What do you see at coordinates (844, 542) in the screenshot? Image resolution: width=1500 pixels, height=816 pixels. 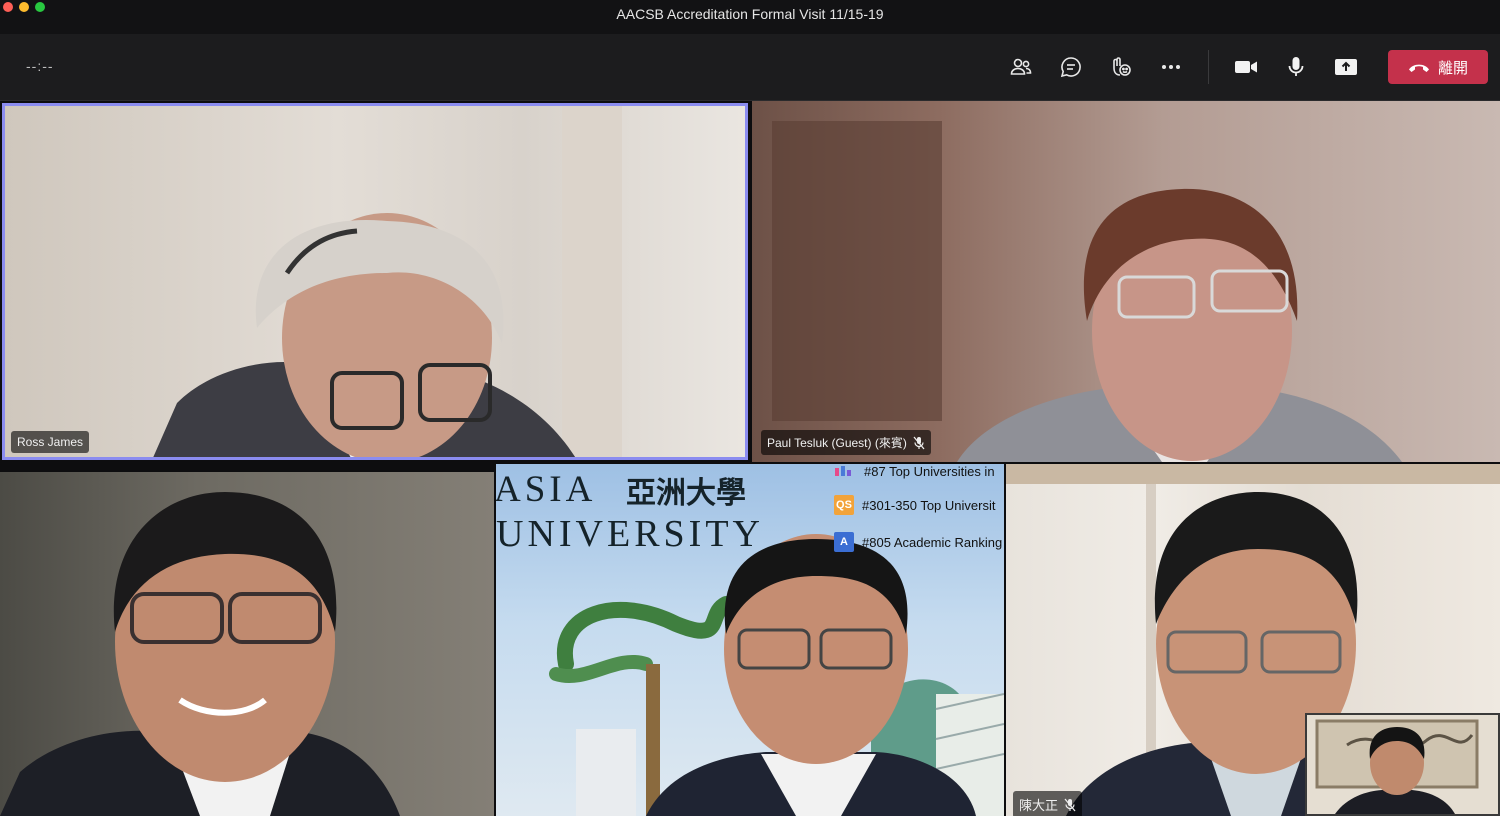 I see `ranking-logo-icon: A` at bounding box center [844, 542].